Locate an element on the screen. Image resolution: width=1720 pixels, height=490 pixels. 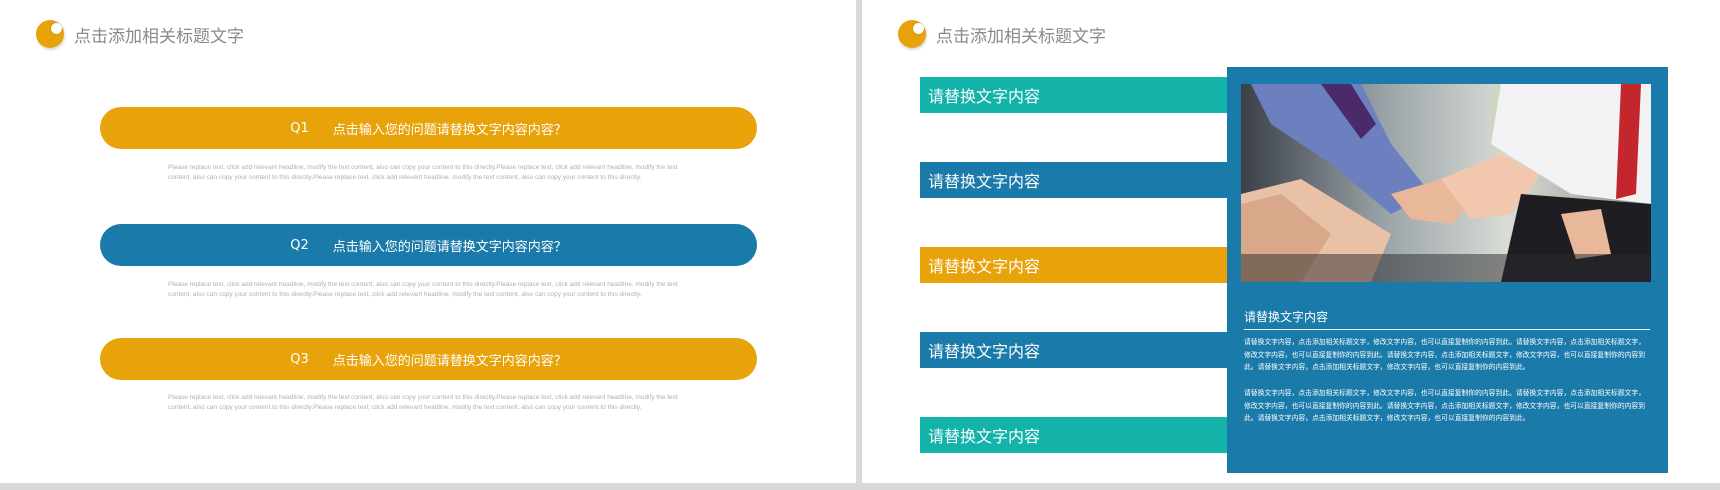
label-bar-3: 请替换文字内容 is located at coordinates (1073, 265).